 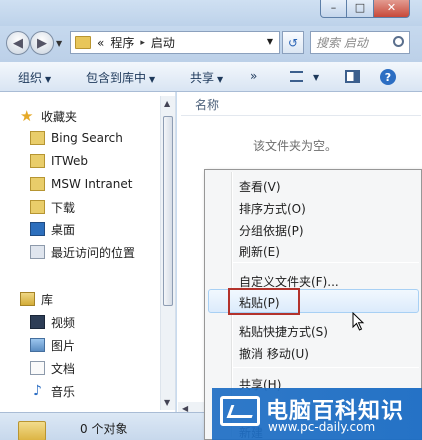 I want to click on sidebar-item-label: 音乐, so click(x=63, y=391).